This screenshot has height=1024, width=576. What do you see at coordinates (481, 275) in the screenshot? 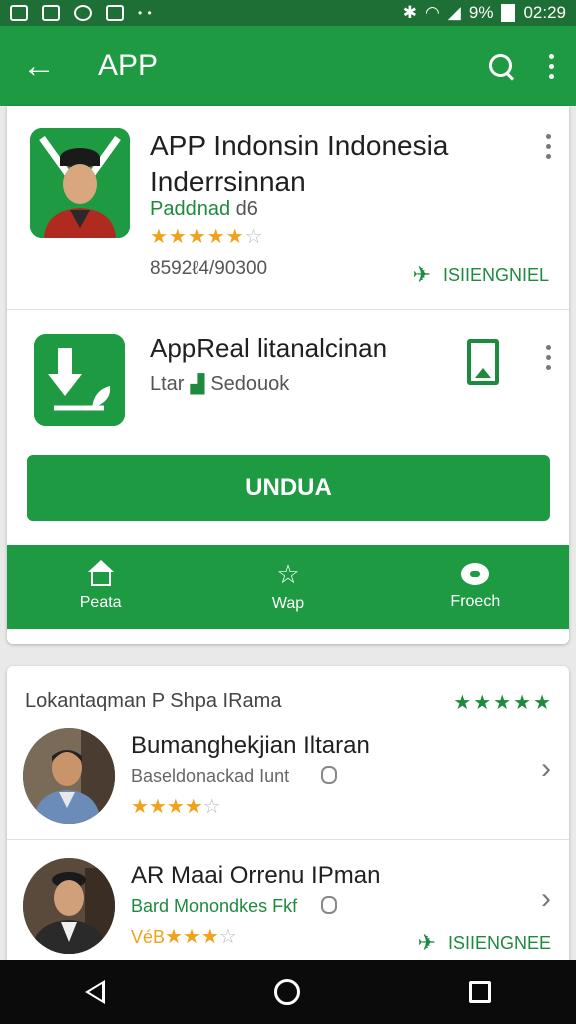
I see `install-link: ✈ ISIIENGNIEL` at bounding box center [481, 275].